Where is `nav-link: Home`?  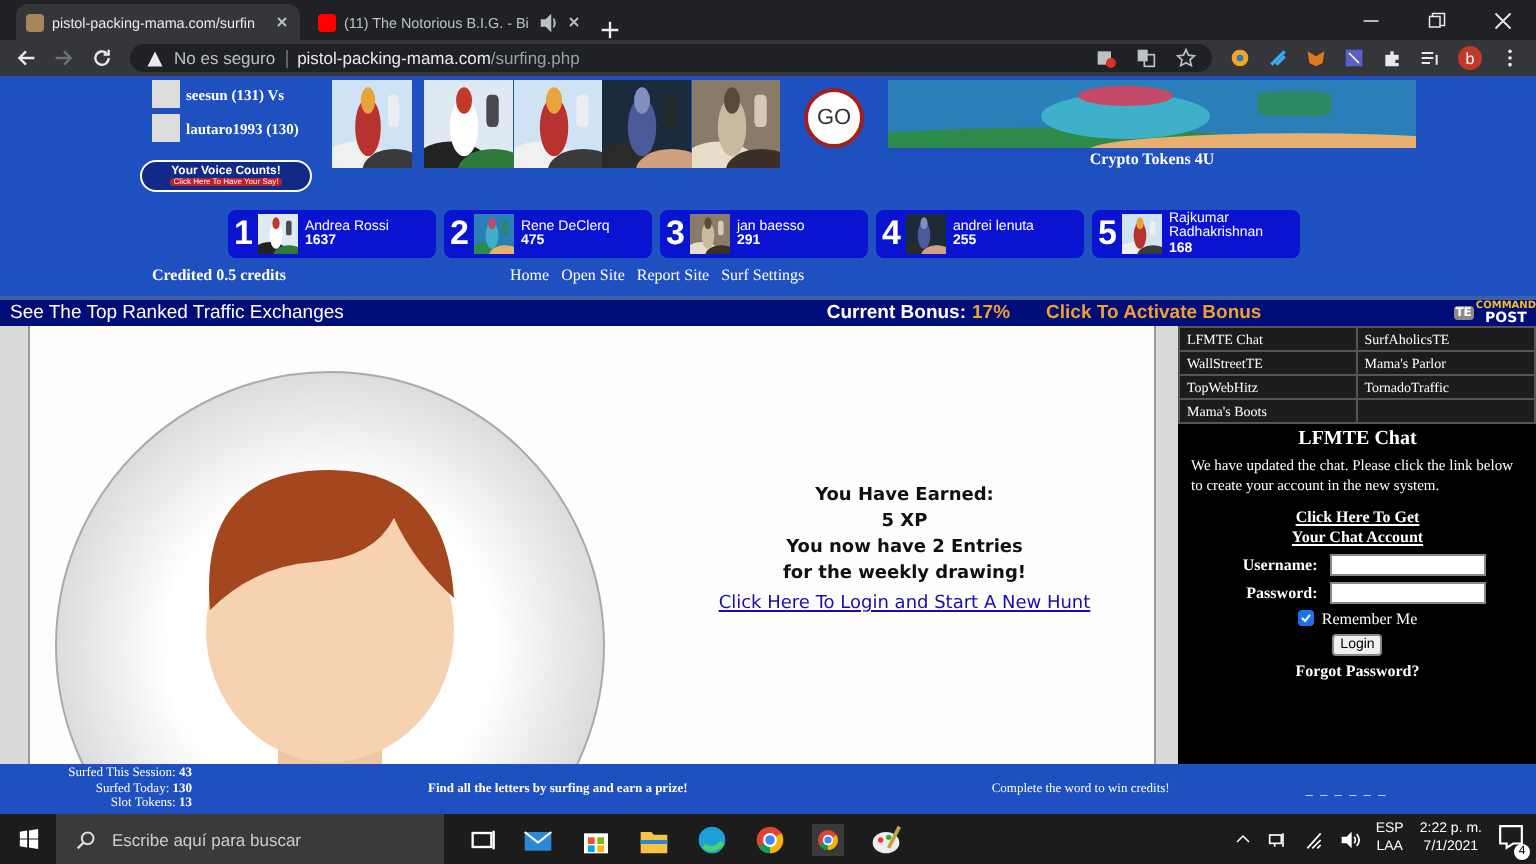 nav-link: Home is located at coordinates (530, 275).